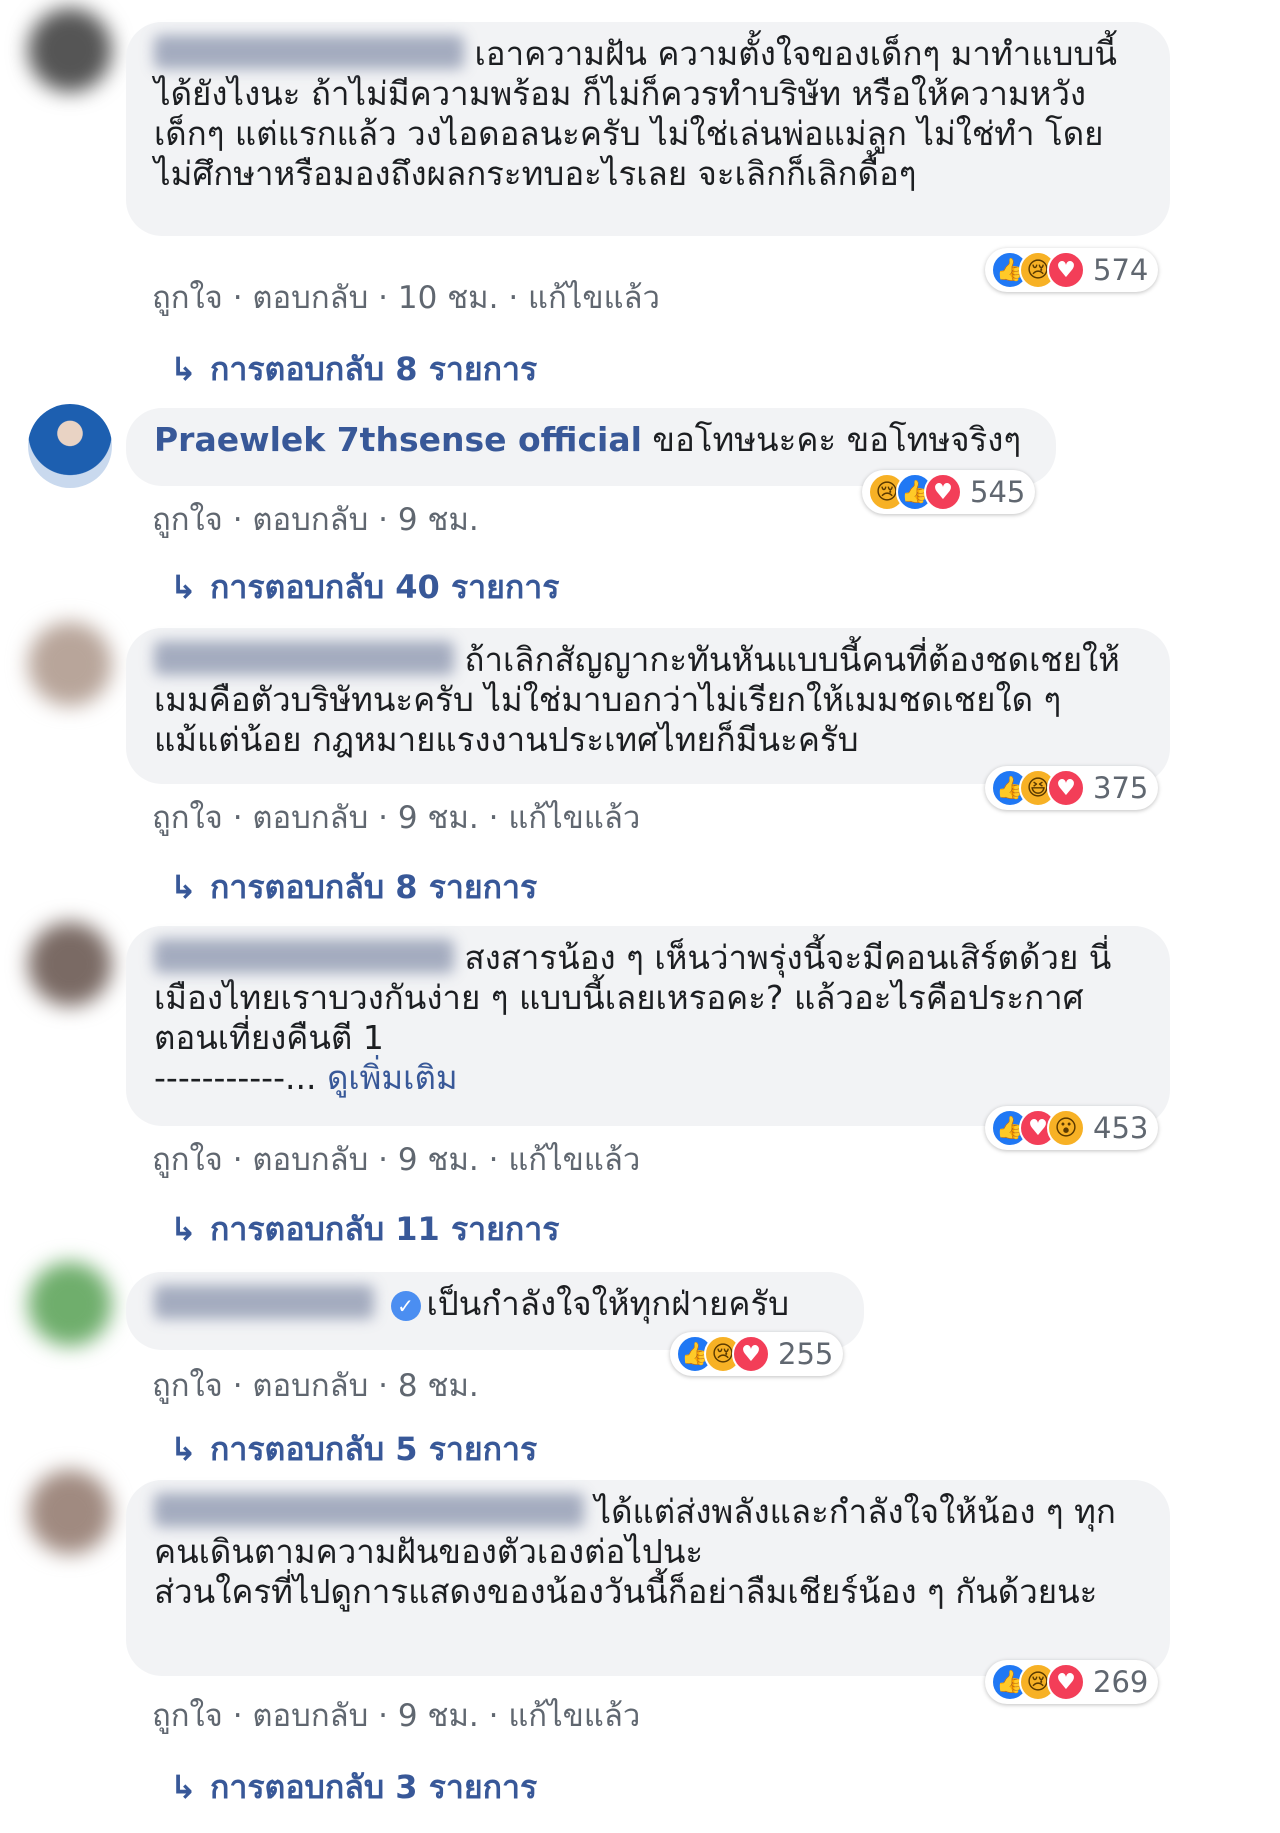 This screenshot has width=1280, height=1833. I want to click on comment-meta: ถูกใจ · ตอบกลับ · 9 ชม., so click(315, 520).